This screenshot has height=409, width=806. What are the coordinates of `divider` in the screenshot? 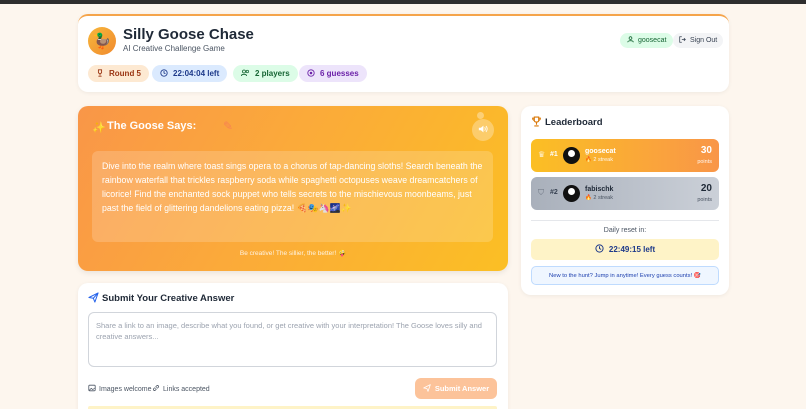 It's located at (625, 220).